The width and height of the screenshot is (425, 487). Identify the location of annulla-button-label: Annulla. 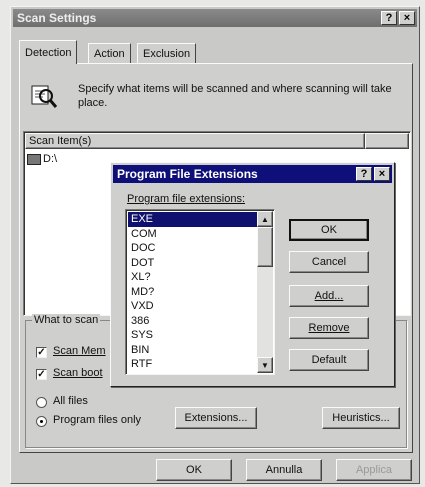
(284, 470).